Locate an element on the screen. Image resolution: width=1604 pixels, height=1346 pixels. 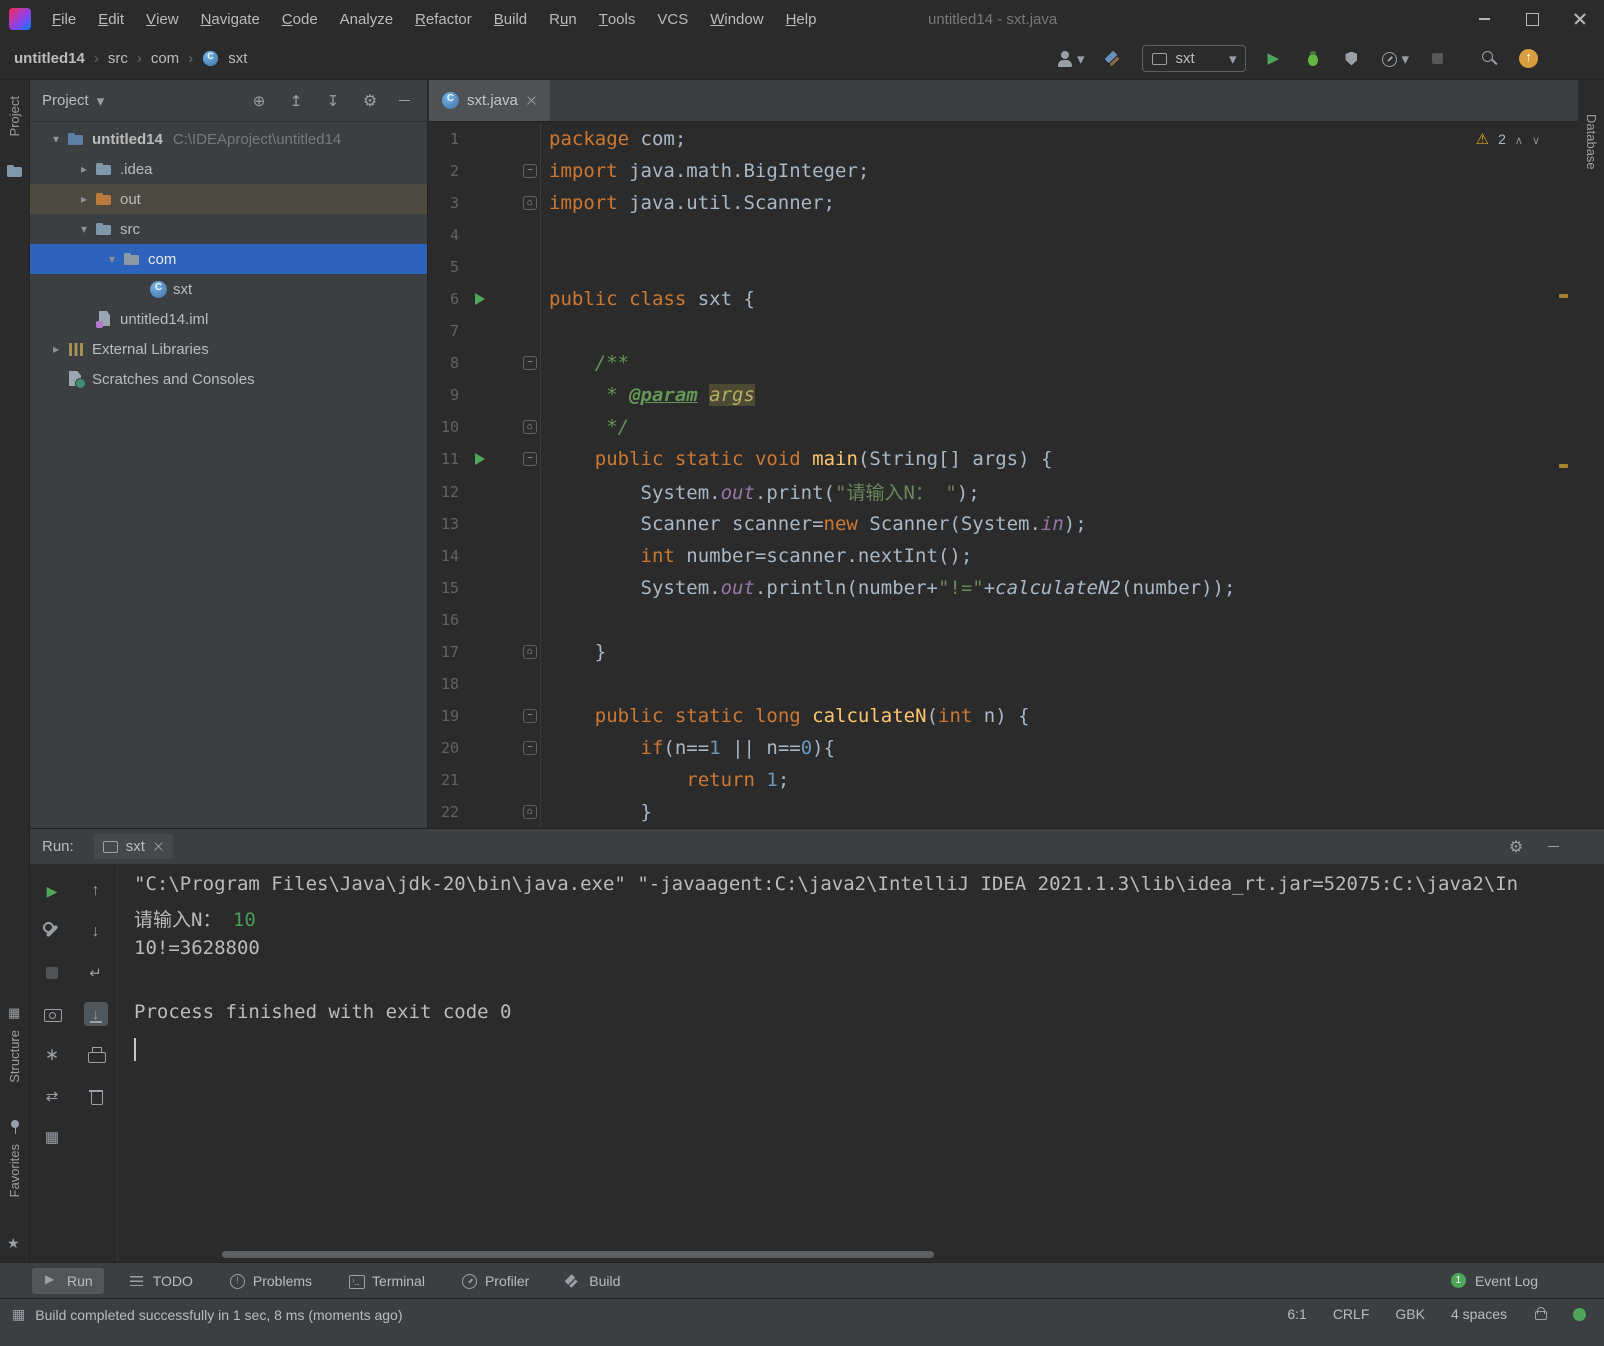
console-line is located at coordinates (869, 985).